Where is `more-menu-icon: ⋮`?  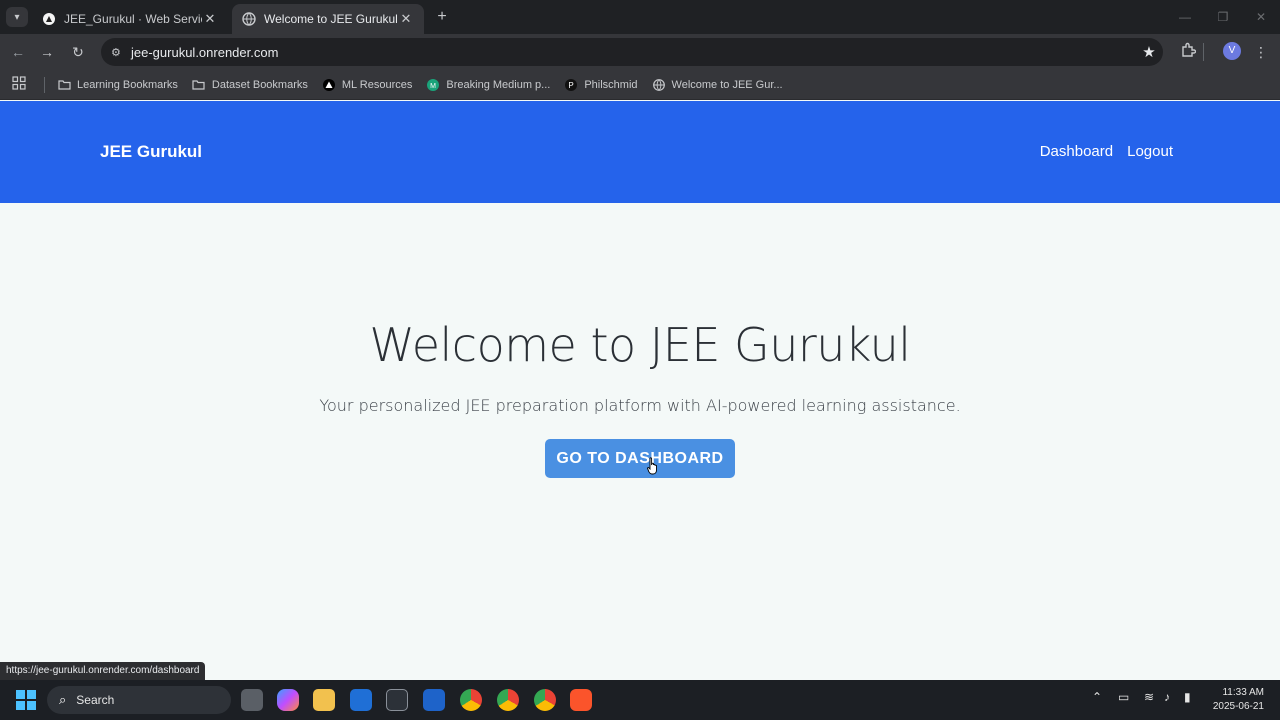
more-menu-icon: ⋮ is located at coordinates (1261, 52).